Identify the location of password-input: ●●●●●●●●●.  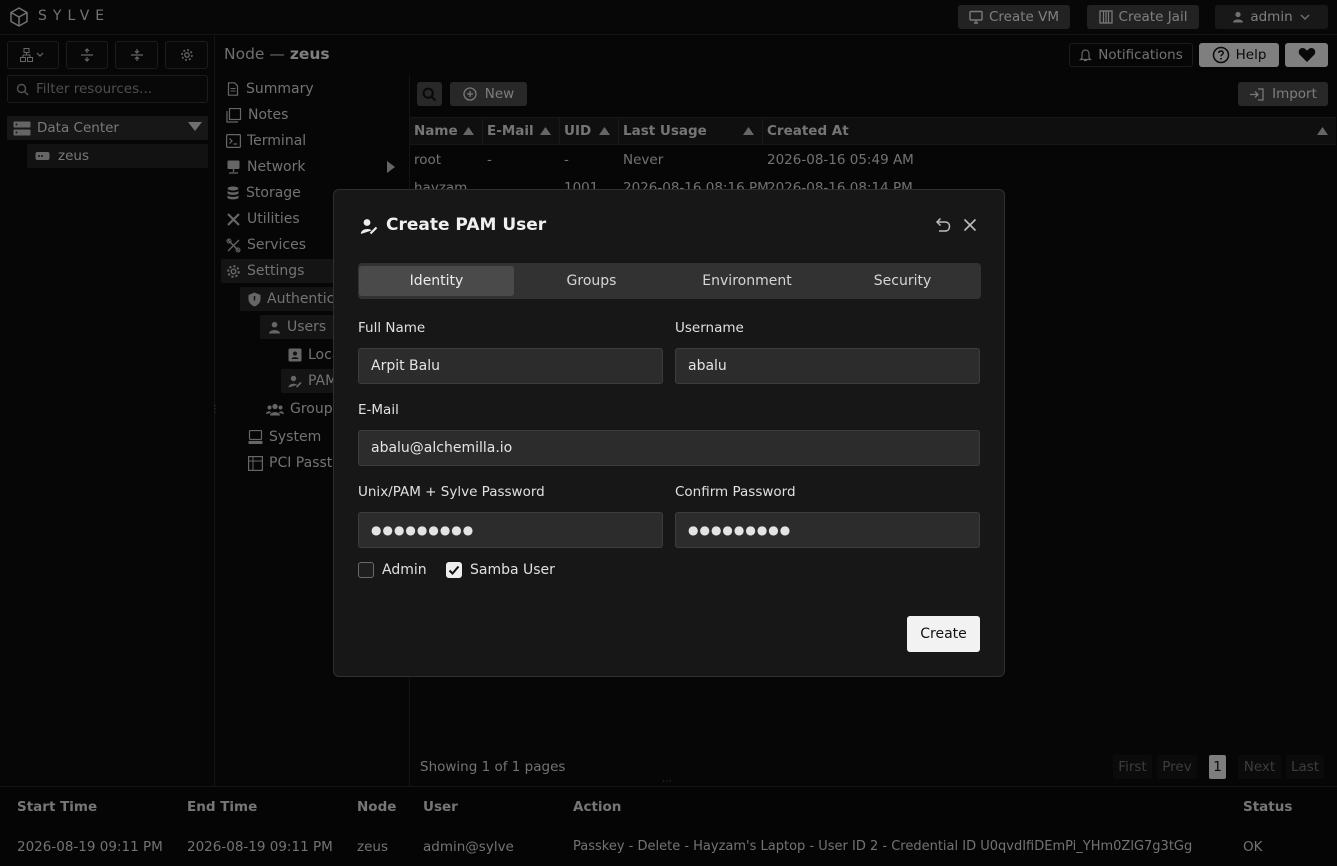
(510, 530).